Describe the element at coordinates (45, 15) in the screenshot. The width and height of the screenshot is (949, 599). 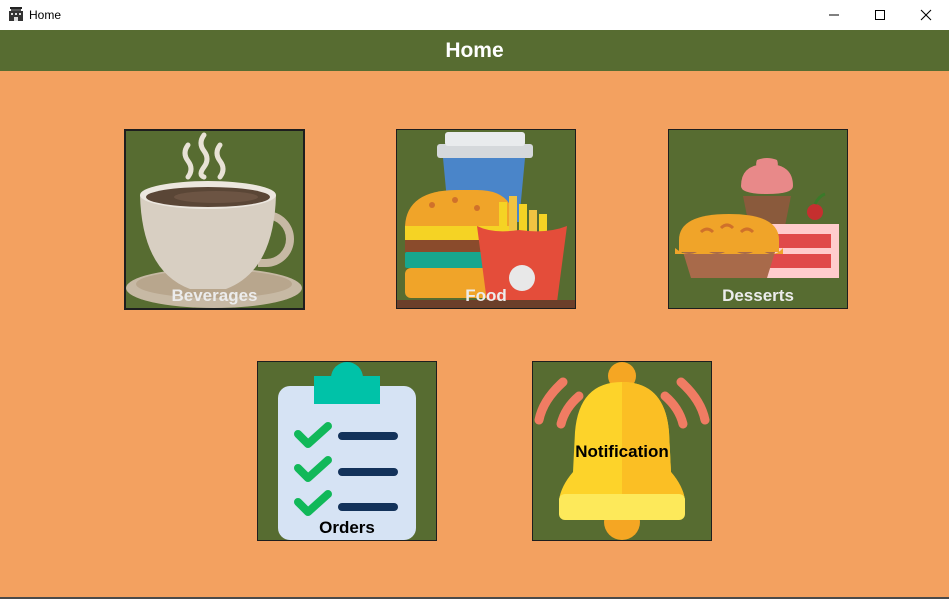
I see `window-title: Home` at that location.